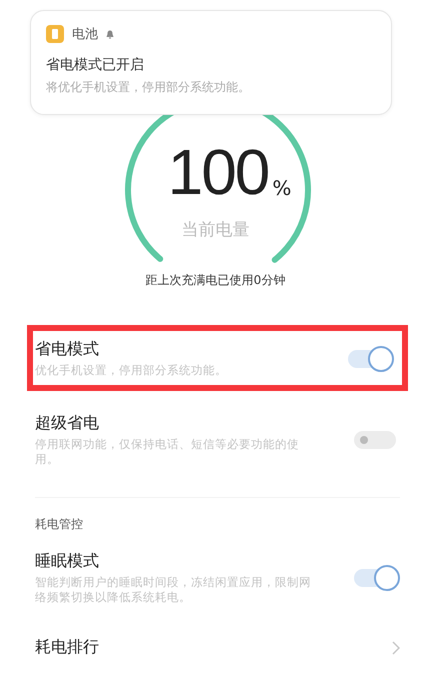 Image resolution: width=435 pixels, height=689 pixels. What do you see at coordinates (67, 561) in the screenshot?
I see `setting-title: 睡眠模式` at bounding box center [67, 561].